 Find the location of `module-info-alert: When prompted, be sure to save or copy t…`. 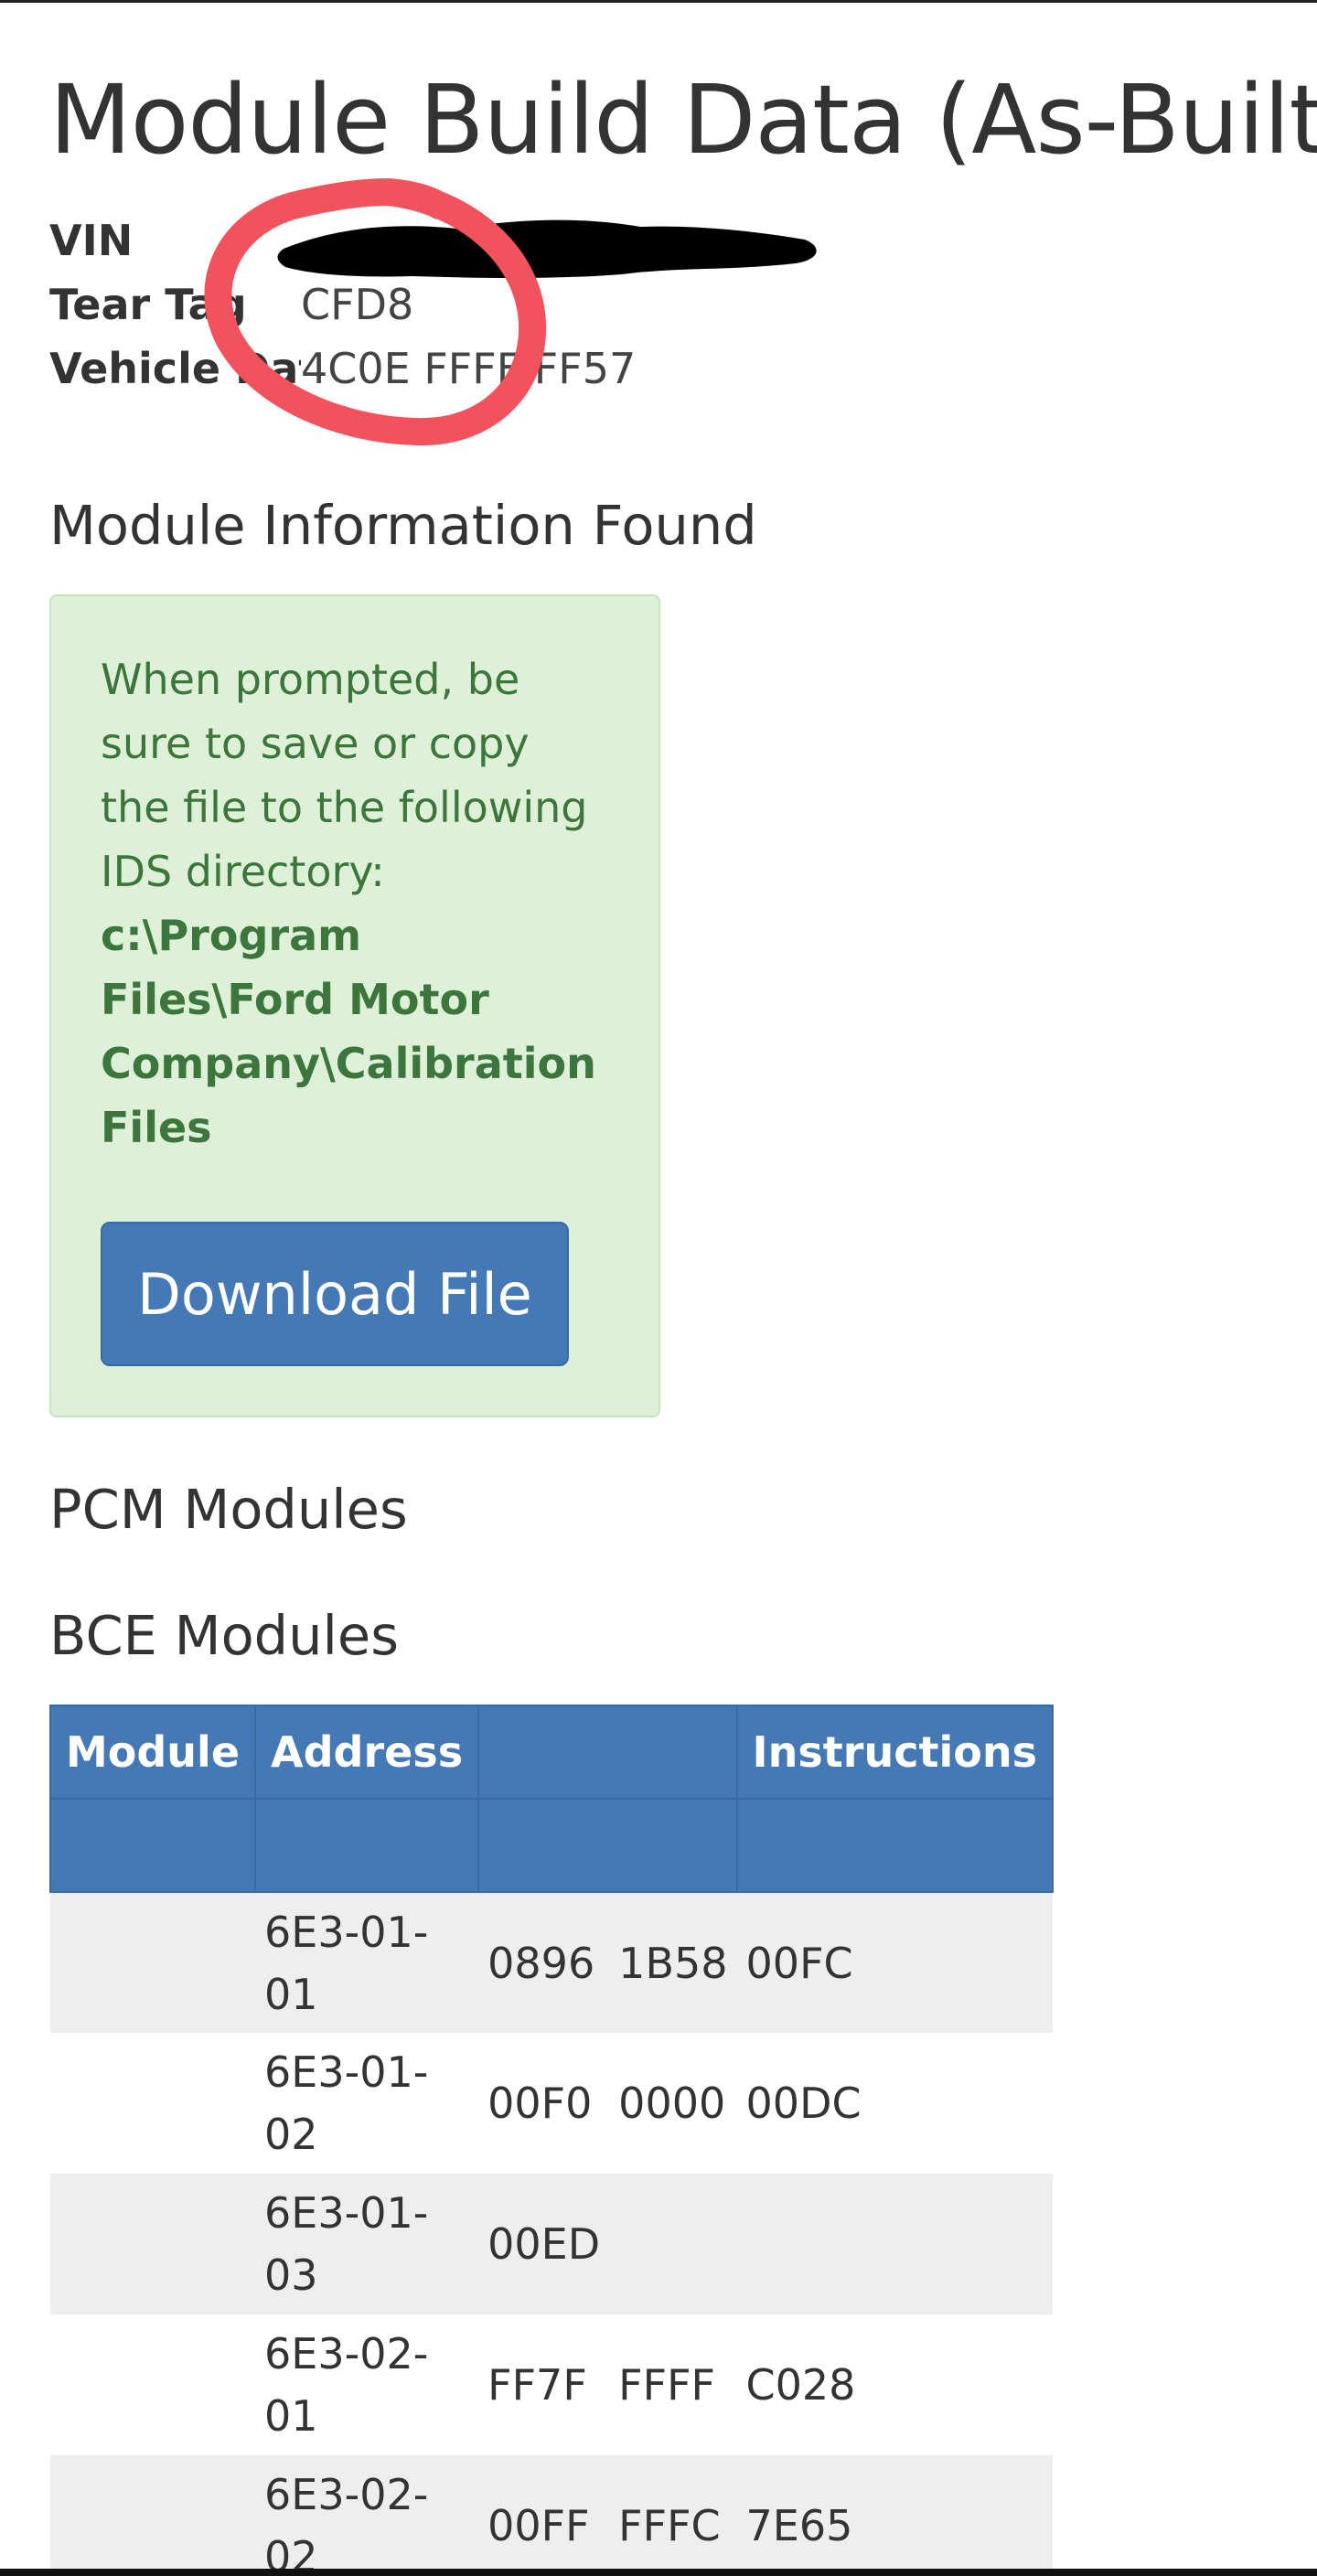

module-info-alert: When prompted, be sure to save or copy t… is located at coordinates (354, 1005).